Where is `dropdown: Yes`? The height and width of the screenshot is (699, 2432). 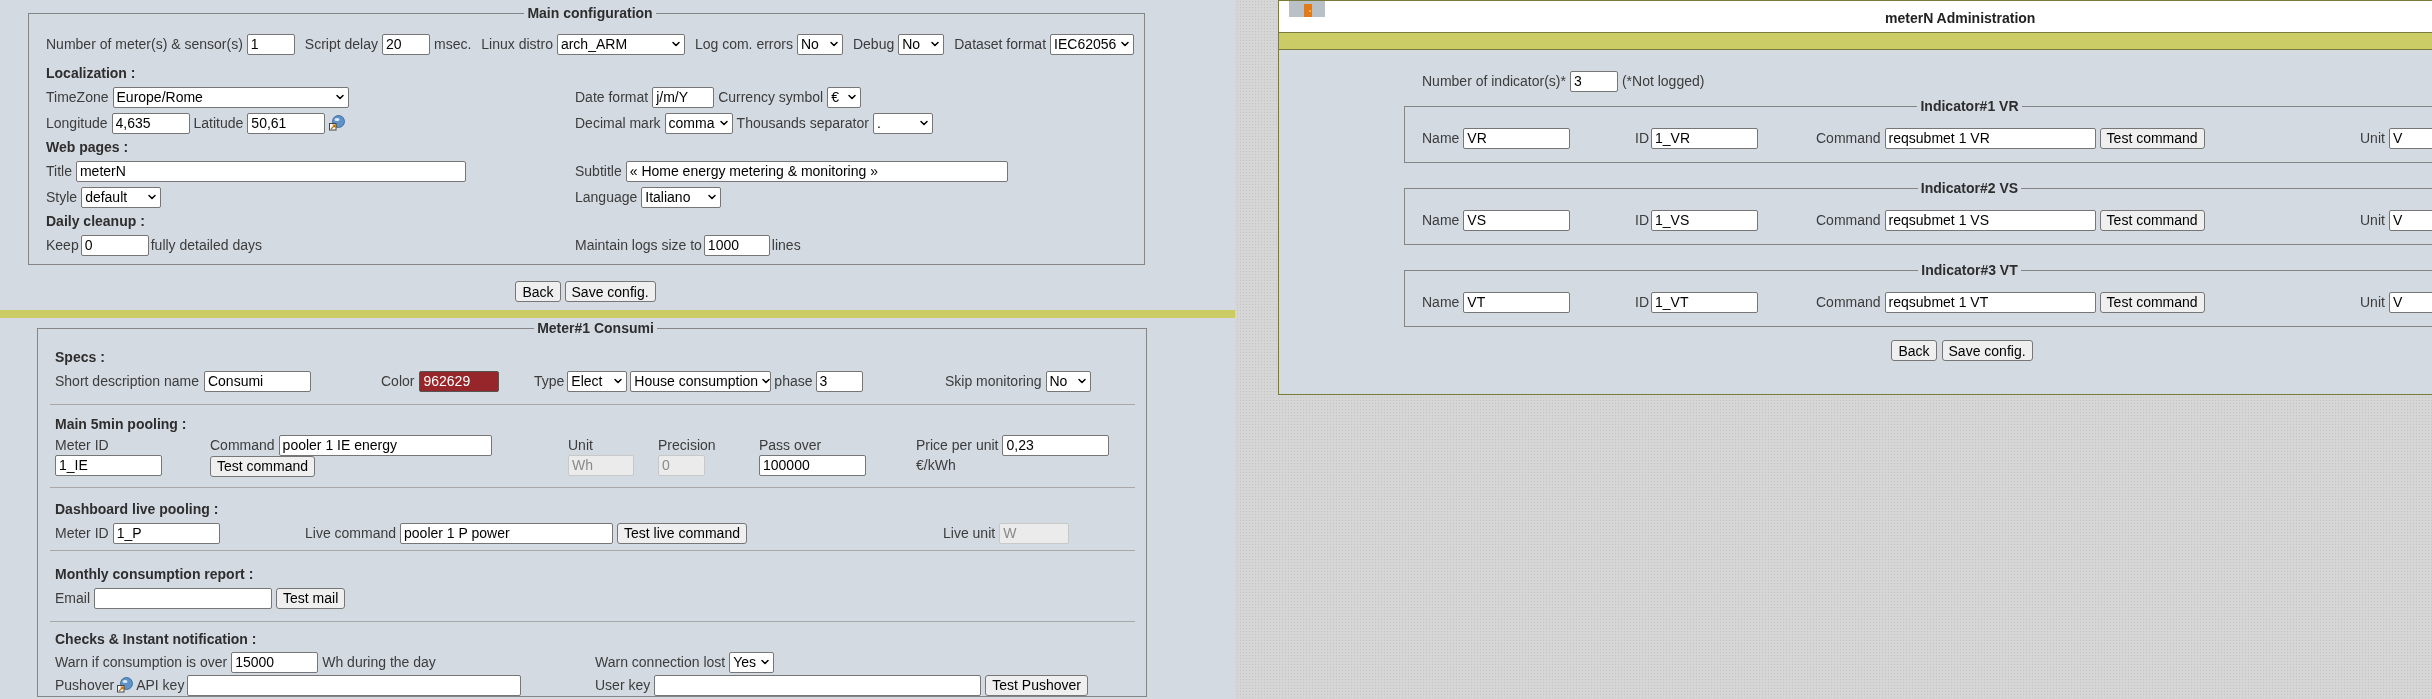 dropdown: Yes is located at coordinates (752, 662).